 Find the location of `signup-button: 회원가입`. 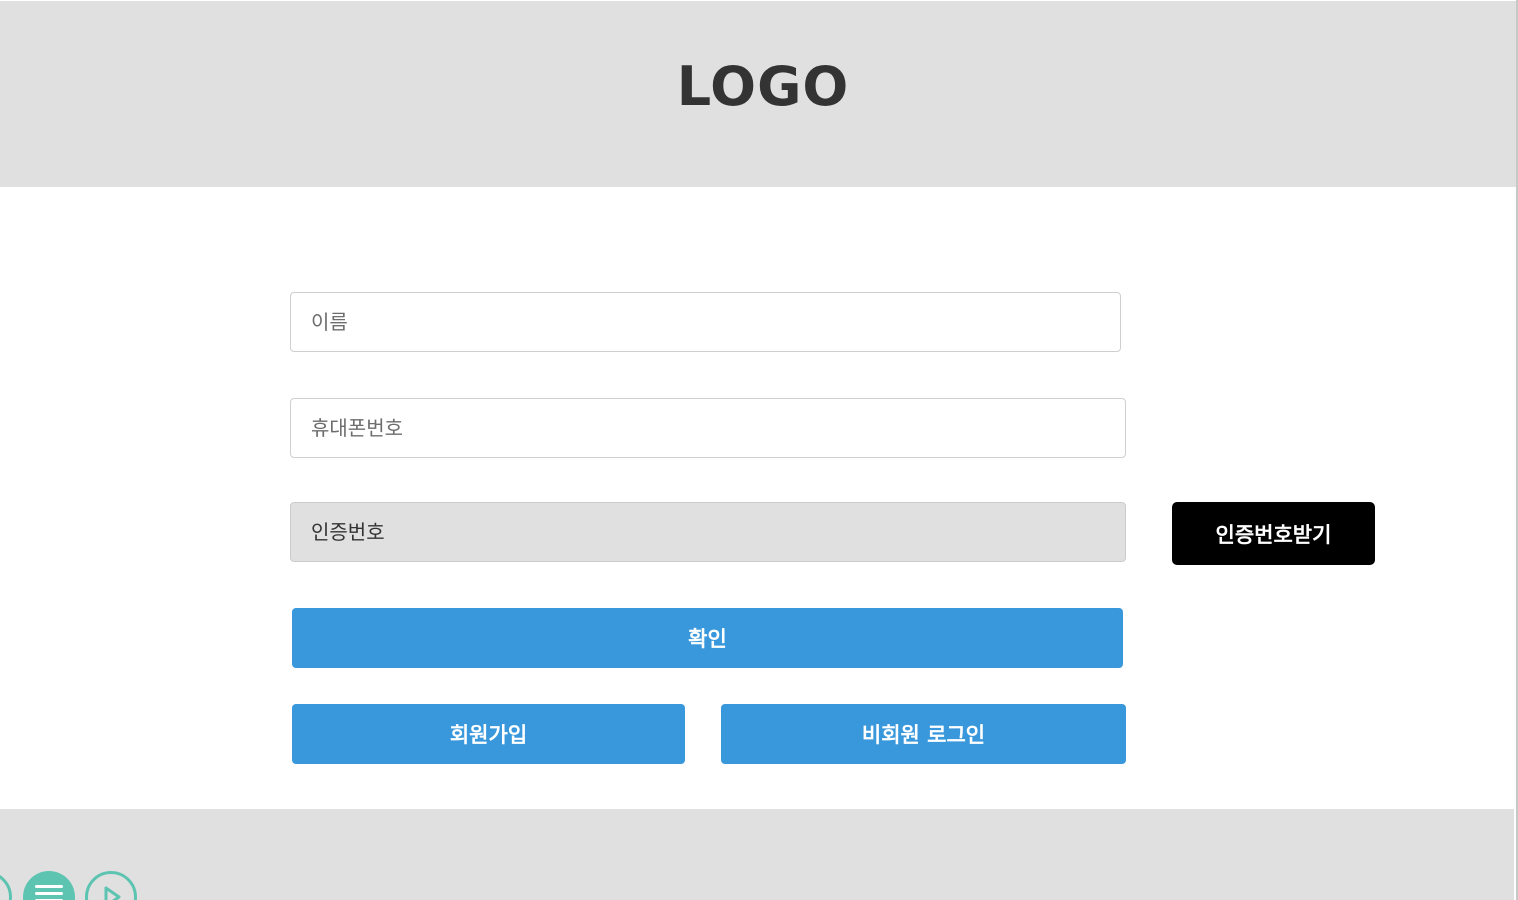

signup-button: 회원가입 is located at coordinates (488, 734).